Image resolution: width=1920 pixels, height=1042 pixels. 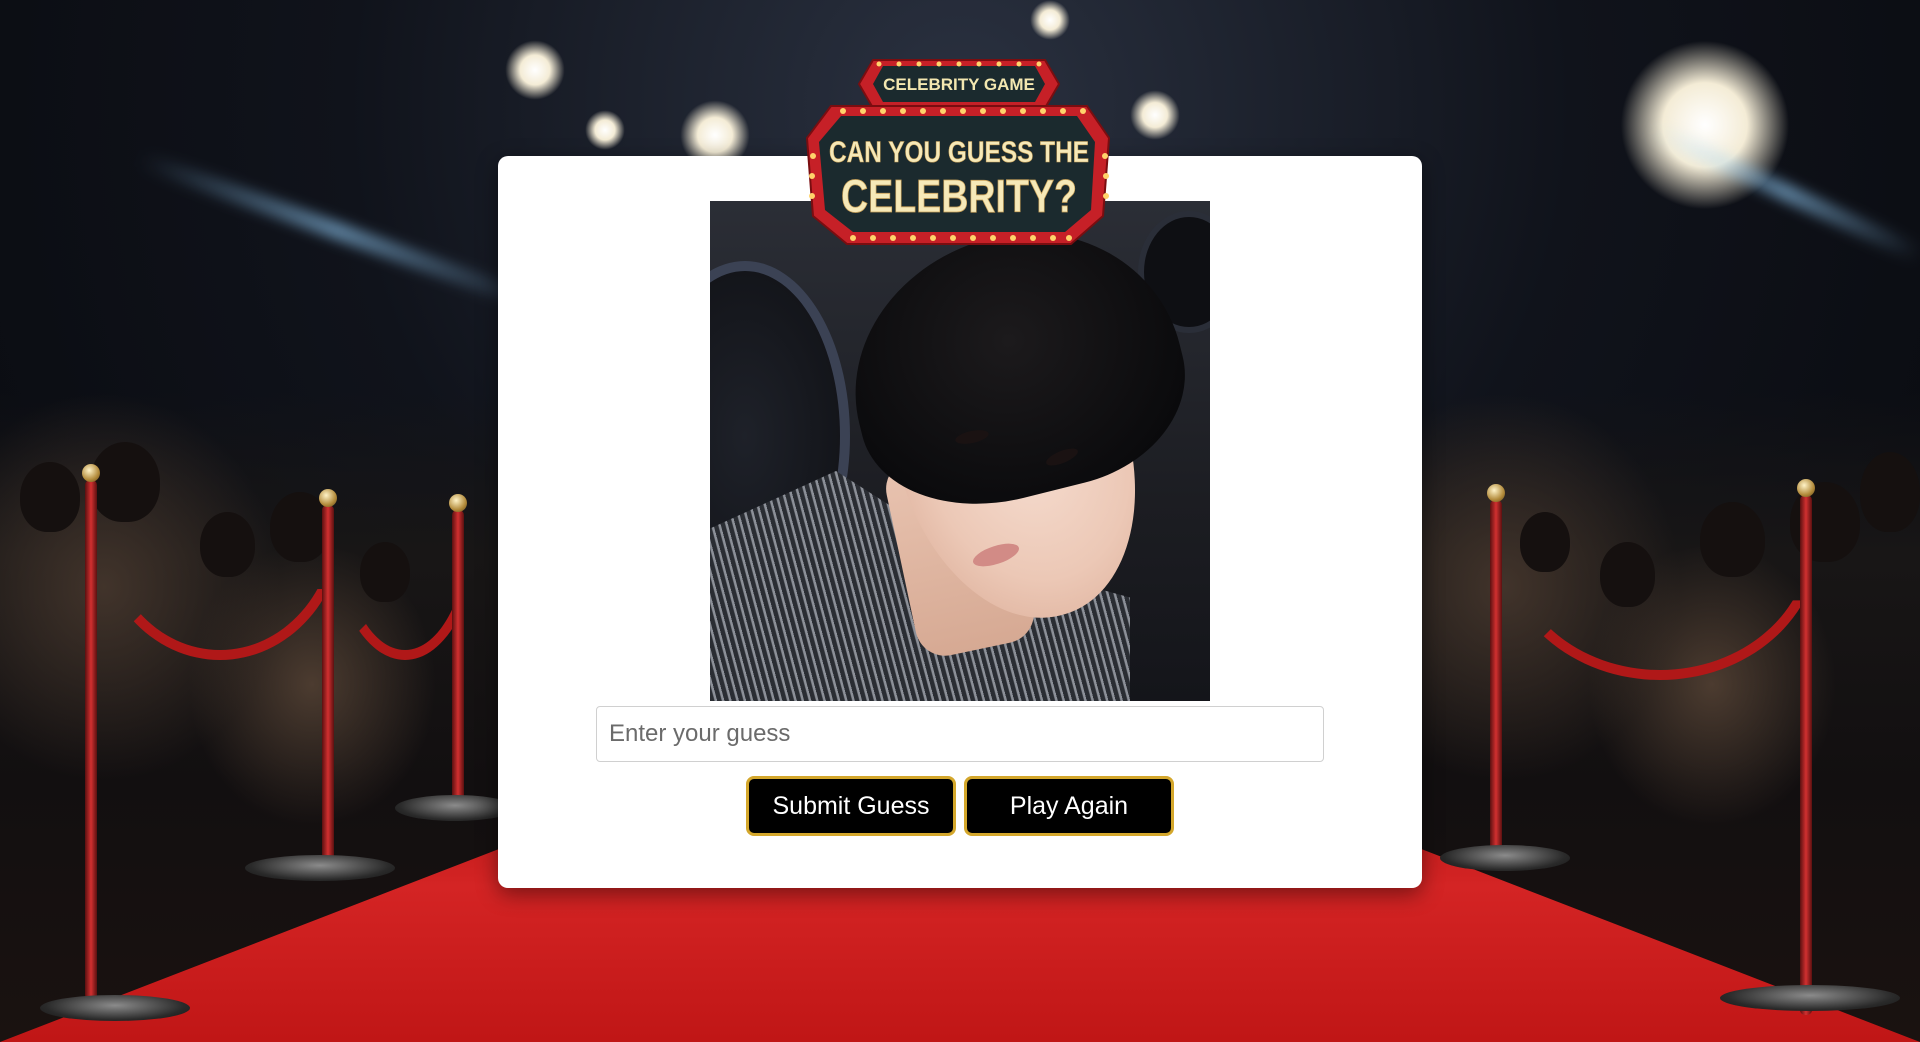 What do you see at coordinates (960, 734) in the screenshot?
I see `guess-input` at bounding box center [960, 734].